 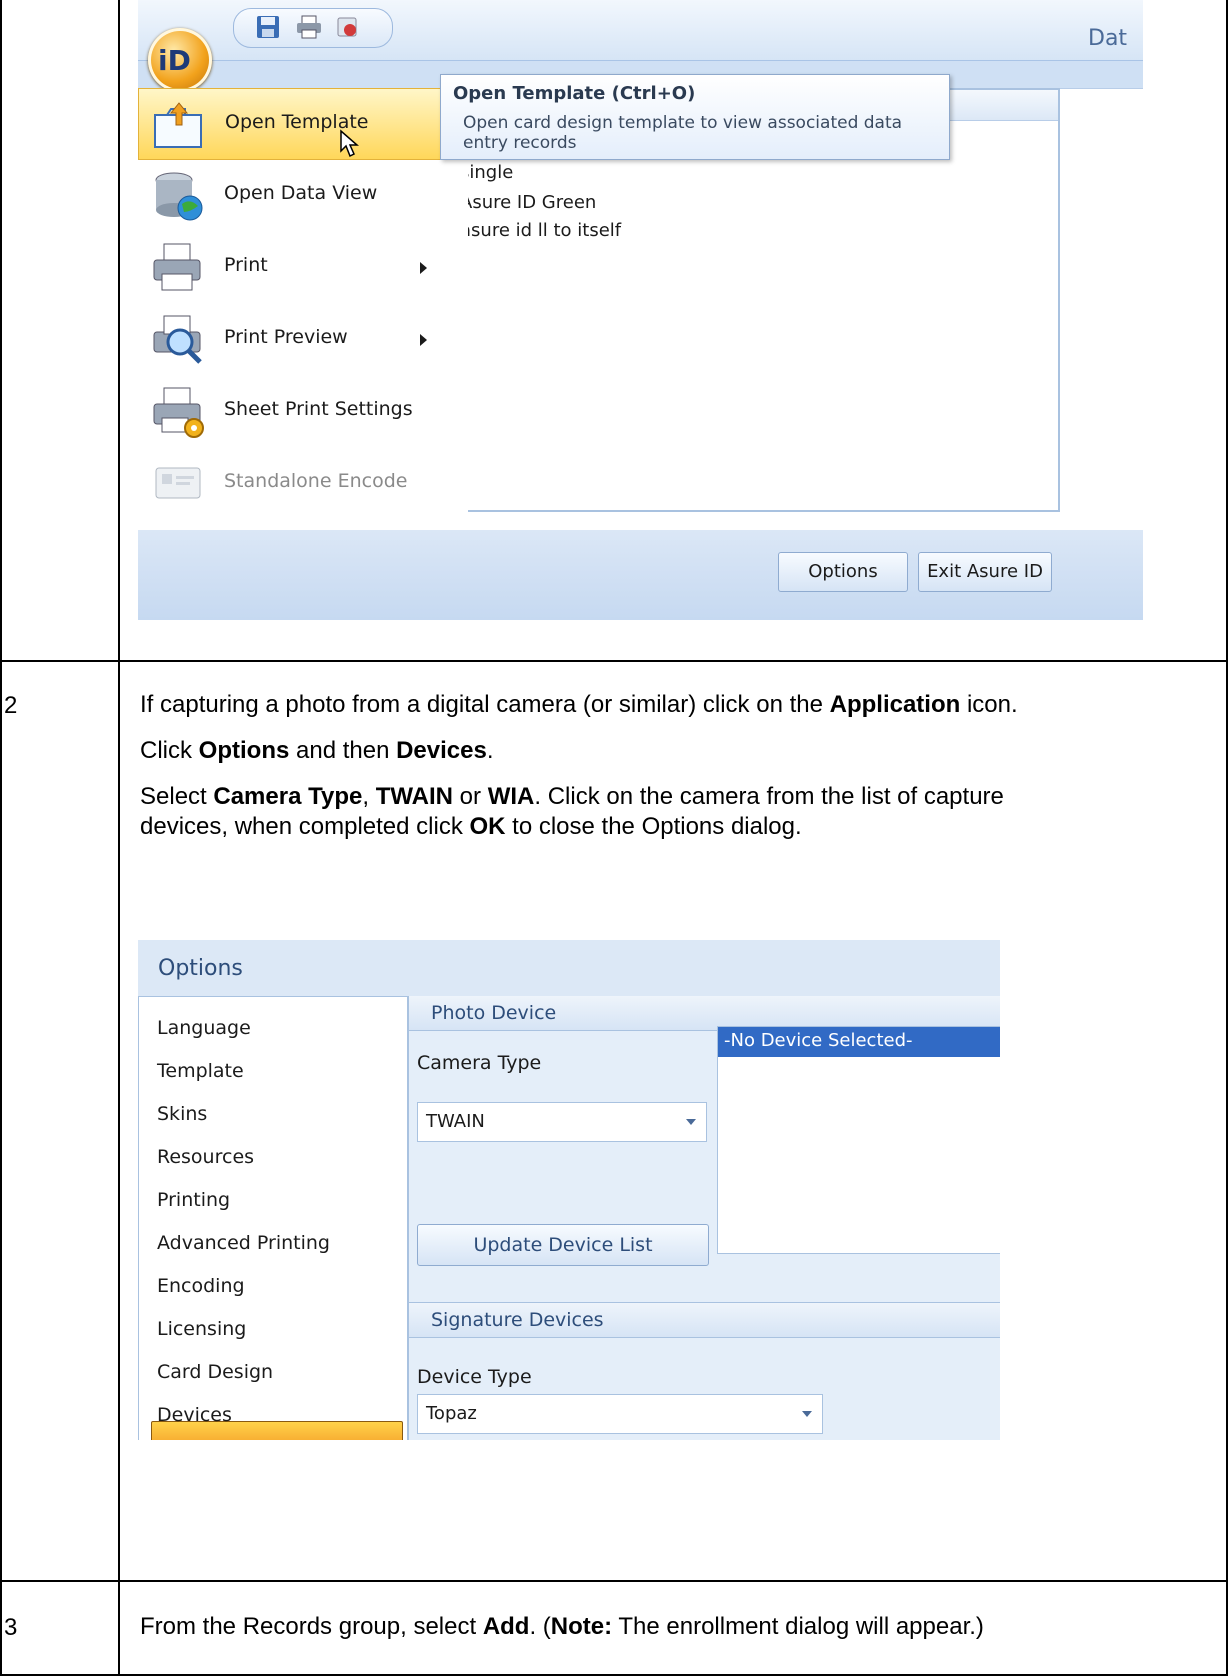 I want to click on menu-item-standalone-encode: Standalone Encode, so click(x=303, y=483).